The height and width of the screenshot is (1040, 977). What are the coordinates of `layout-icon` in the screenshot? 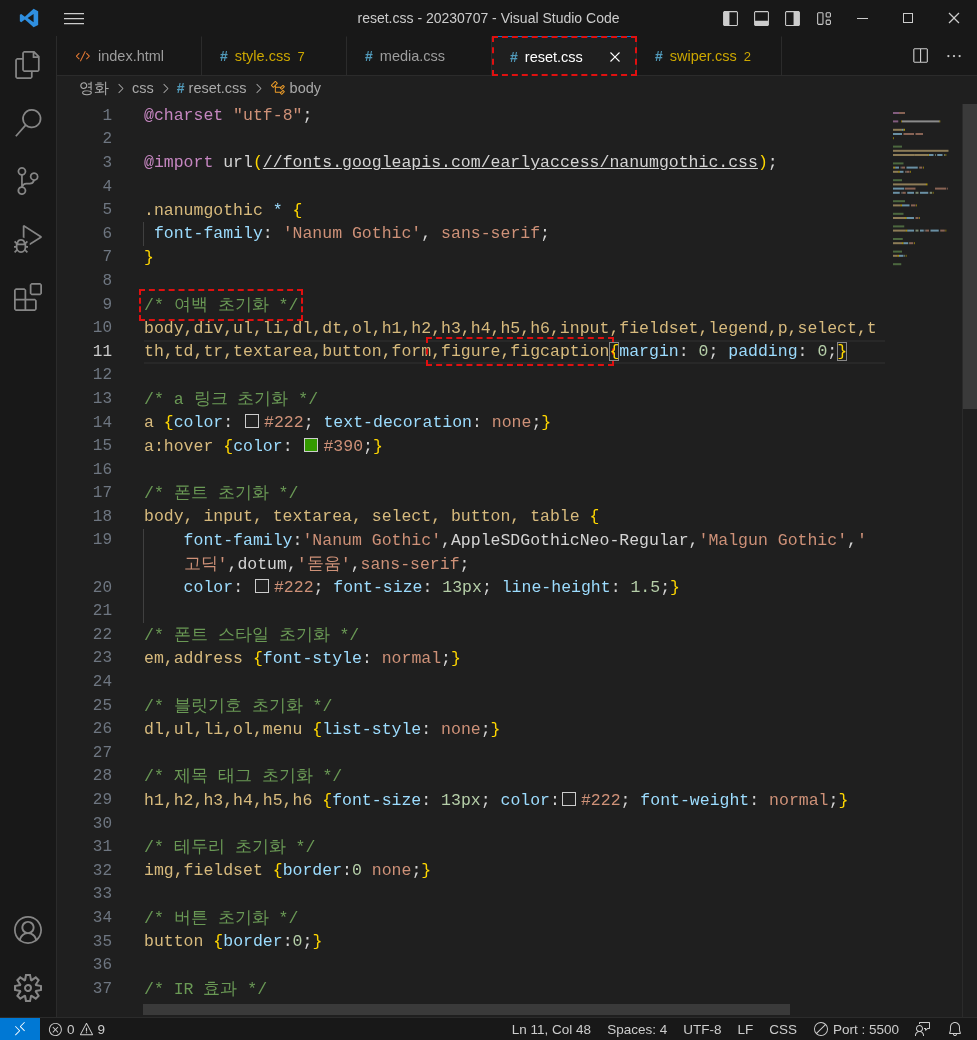 It's located at (823, 18).